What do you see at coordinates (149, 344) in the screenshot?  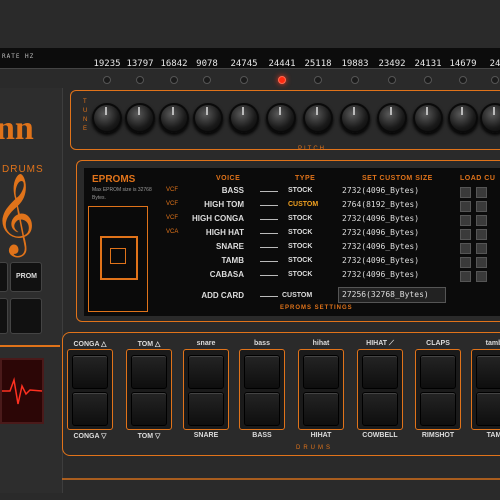 I see `pad-top-label: TOM △` at bounding box center [149, 344].